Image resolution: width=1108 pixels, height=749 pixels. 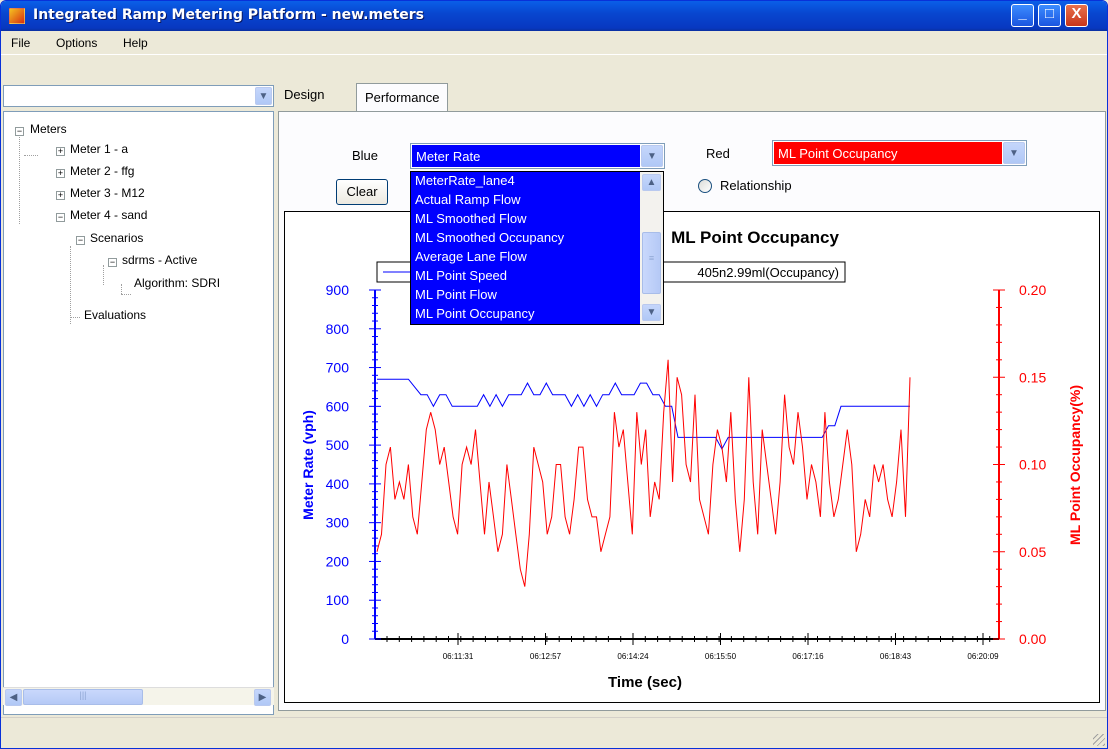 I want to click on blue-select-value: Meter Rate, so click(x=526, y=156).